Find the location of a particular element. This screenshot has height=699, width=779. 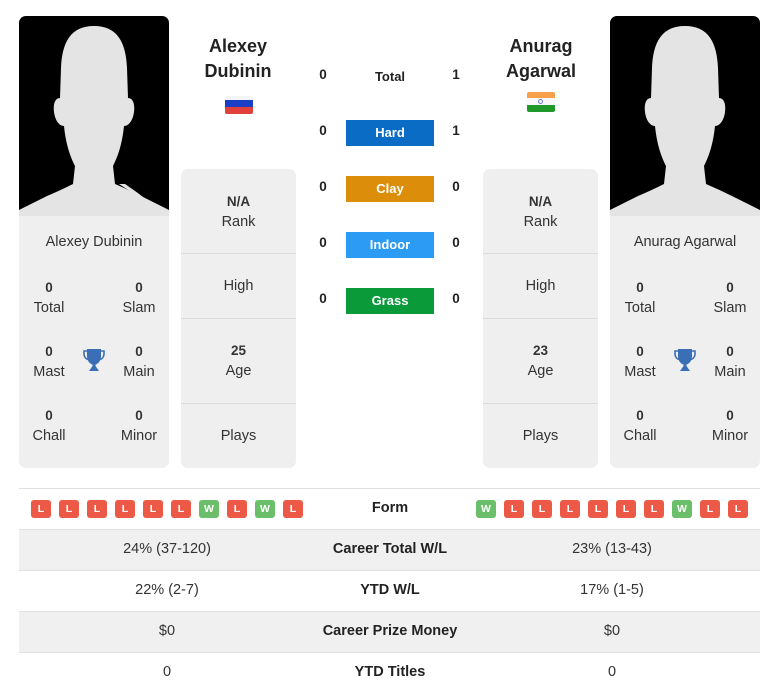

left-player-name: Alexey Dubinin is located at coordinates (238, 59).